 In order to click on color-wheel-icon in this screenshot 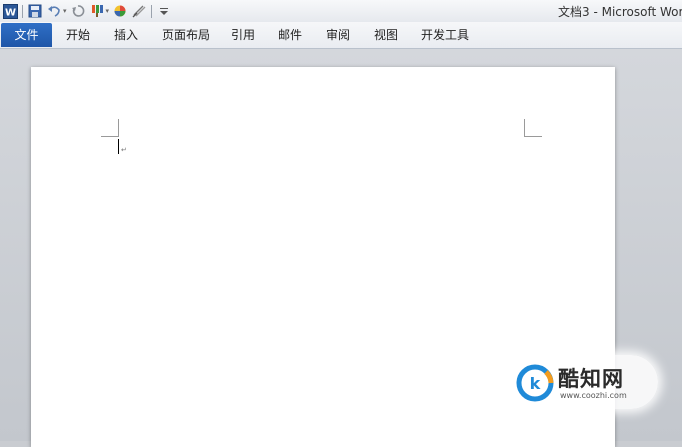, I will do `click(120, 11)`.